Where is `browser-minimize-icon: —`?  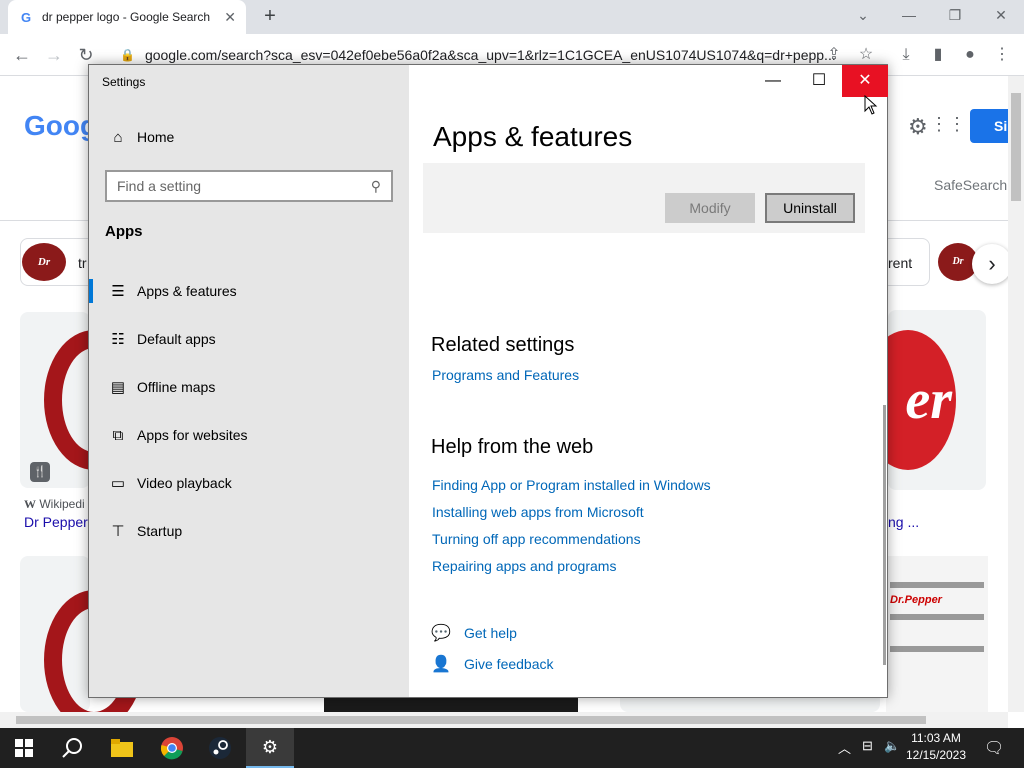 browser-minimize-icon: — is located at coordinates (909, 15).